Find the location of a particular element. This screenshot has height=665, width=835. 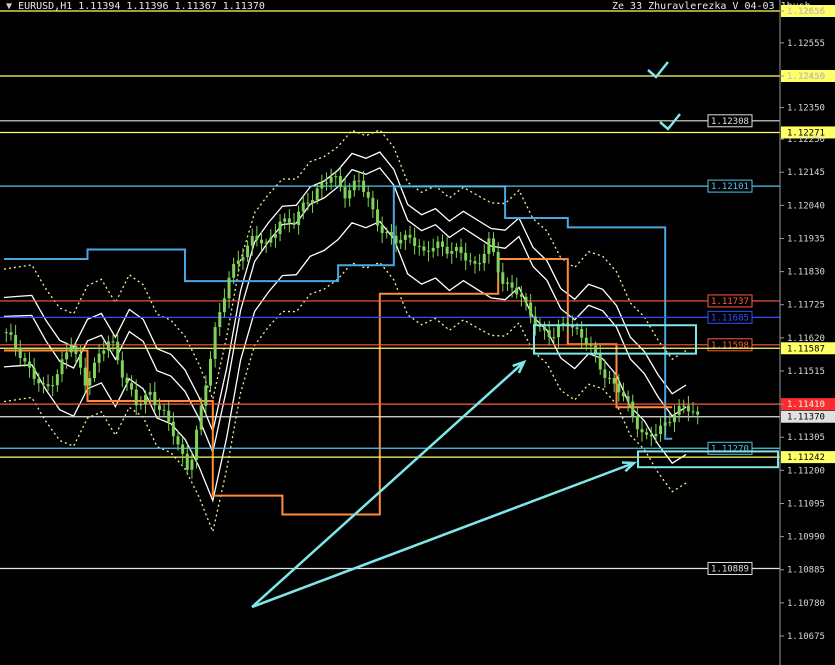

price-tick-label: 1.11725 is located at coordinates (806, 306).